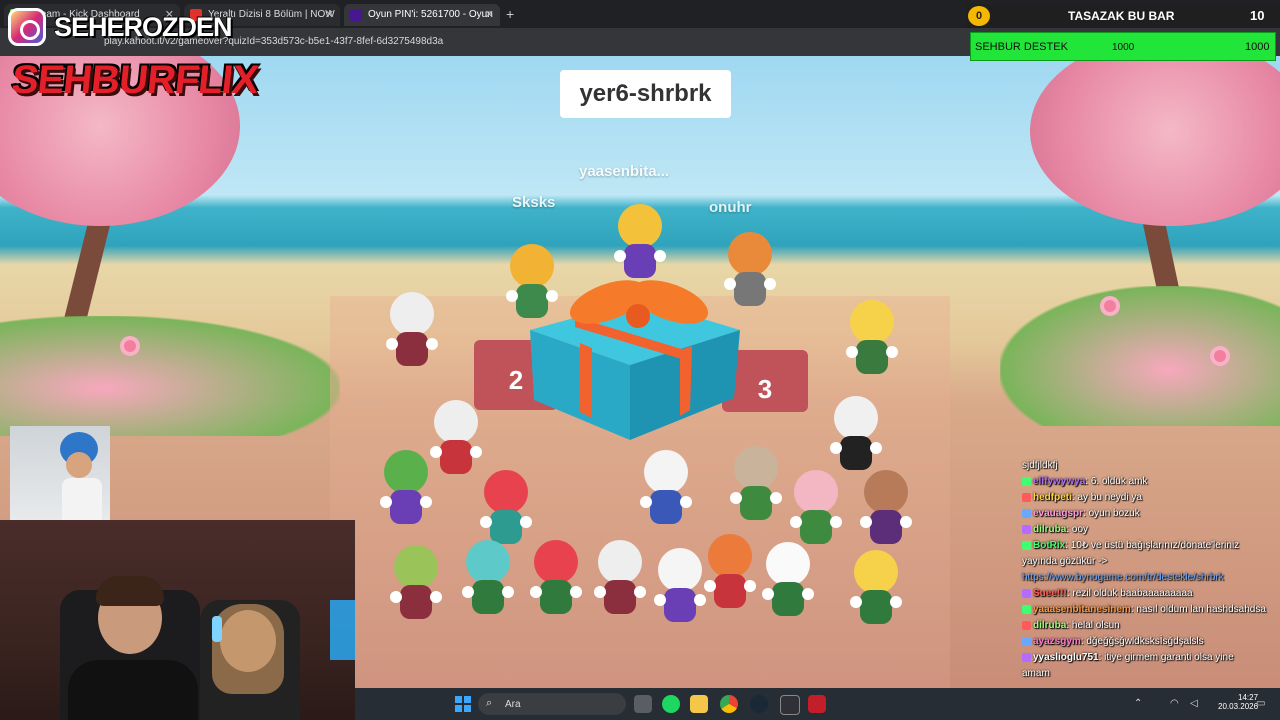 This screenshot has height=720, width=1280. I want to click on chat-text: : nasıl oldum lan hashdsahdsa, so click(1198, 609).